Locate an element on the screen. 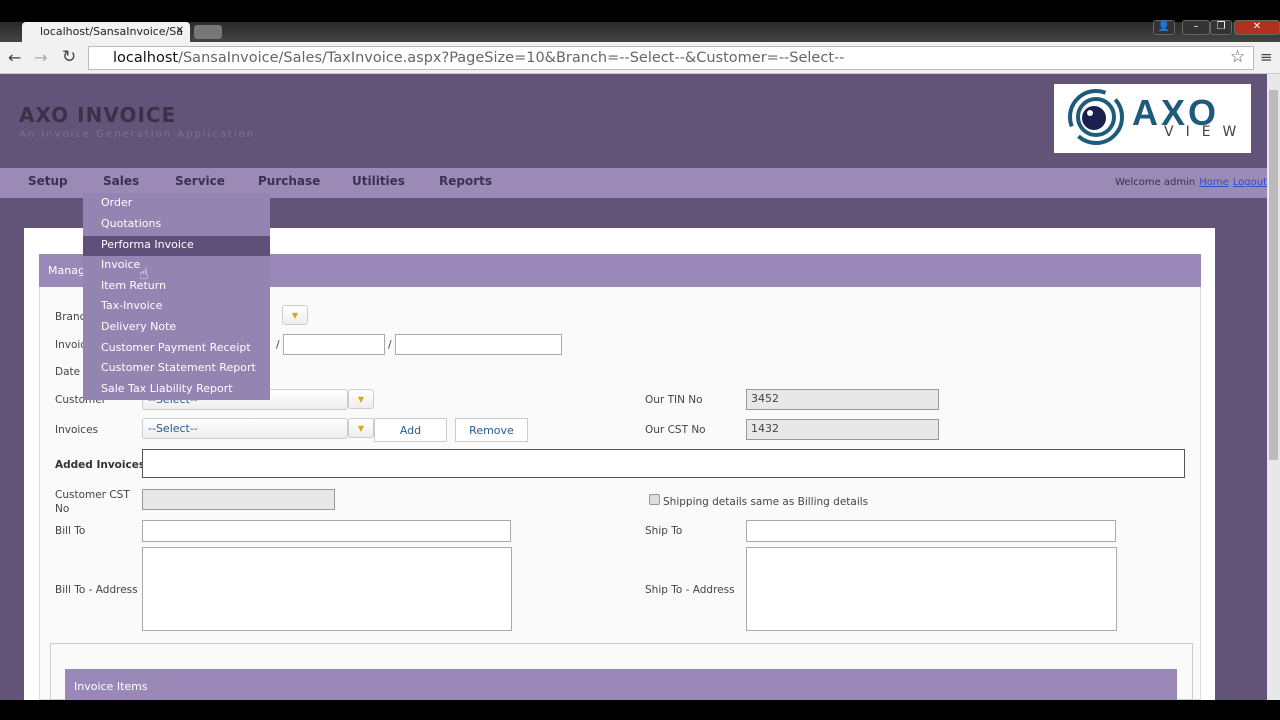  browser-tab-bar is located at coordinates (640, 32).